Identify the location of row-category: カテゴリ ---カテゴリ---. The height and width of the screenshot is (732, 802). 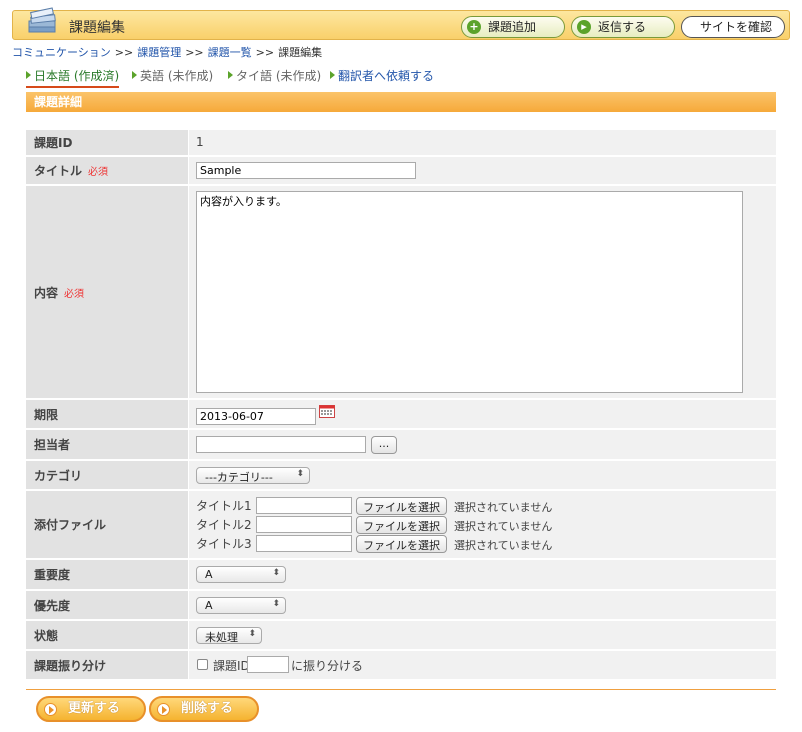
(401, 475).